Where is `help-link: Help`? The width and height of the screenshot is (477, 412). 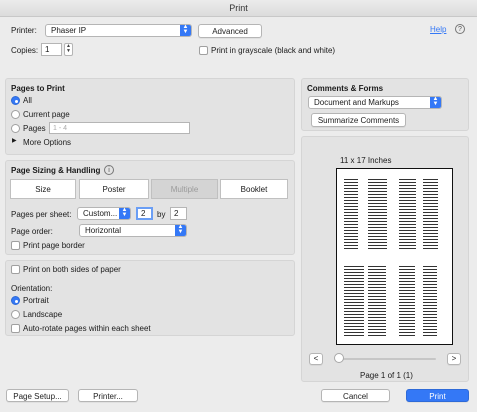 help-link: Help is located at coordinates (438, 29).